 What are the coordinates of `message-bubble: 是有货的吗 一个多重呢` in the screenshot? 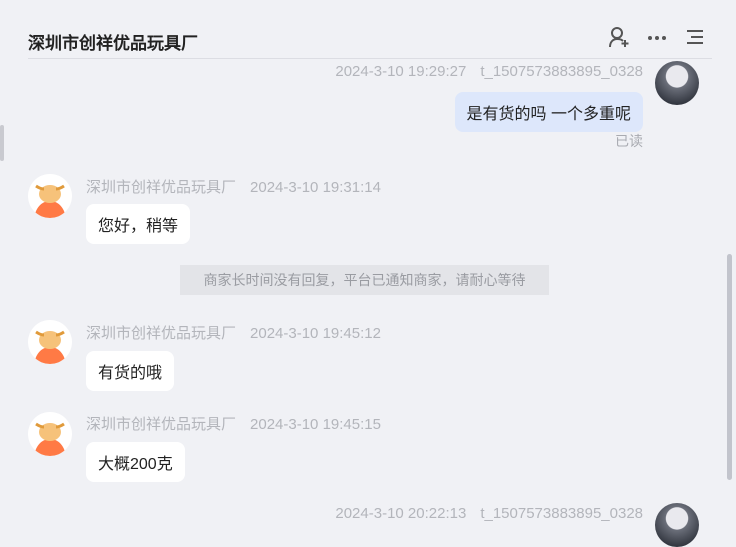 It's located at (548, 112).